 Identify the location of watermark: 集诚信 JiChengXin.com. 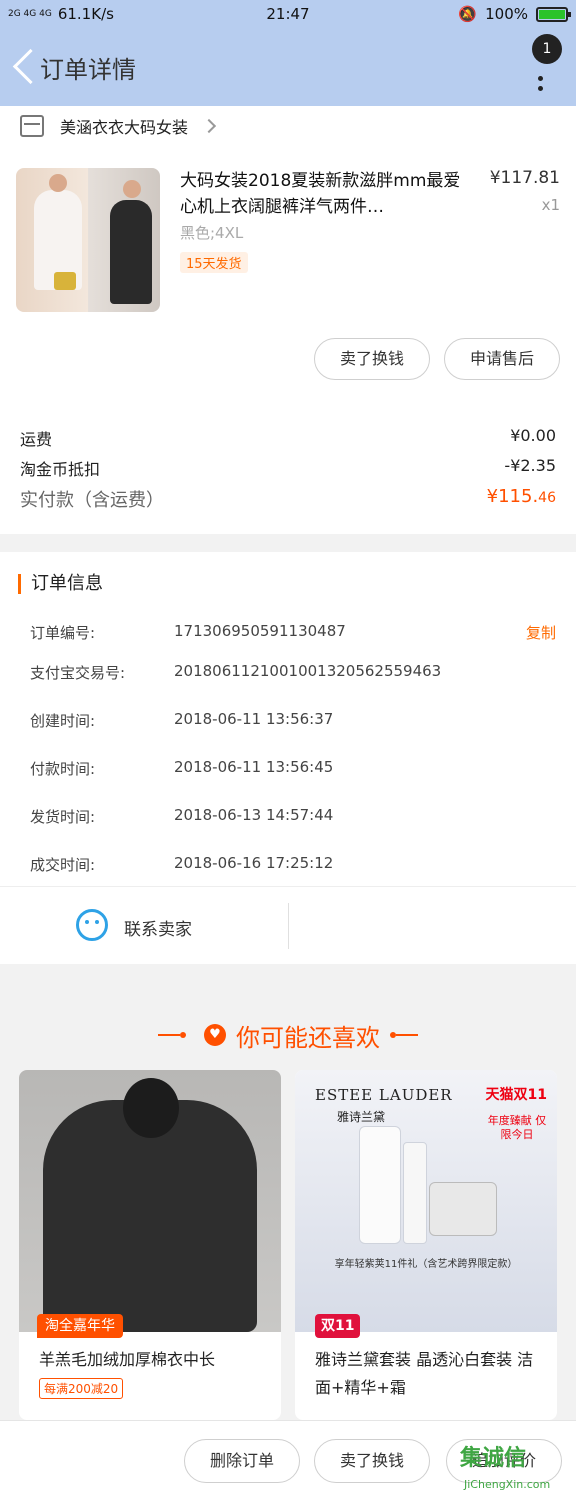
(515, 1468).